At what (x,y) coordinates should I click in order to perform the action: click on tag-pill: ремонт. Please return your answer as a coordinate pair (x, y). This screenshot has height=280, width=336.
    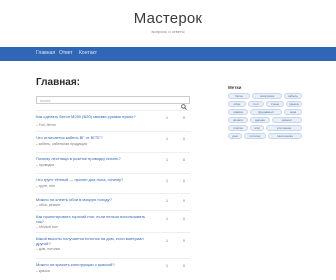
    Looking at the image, I should click on (287, 120).